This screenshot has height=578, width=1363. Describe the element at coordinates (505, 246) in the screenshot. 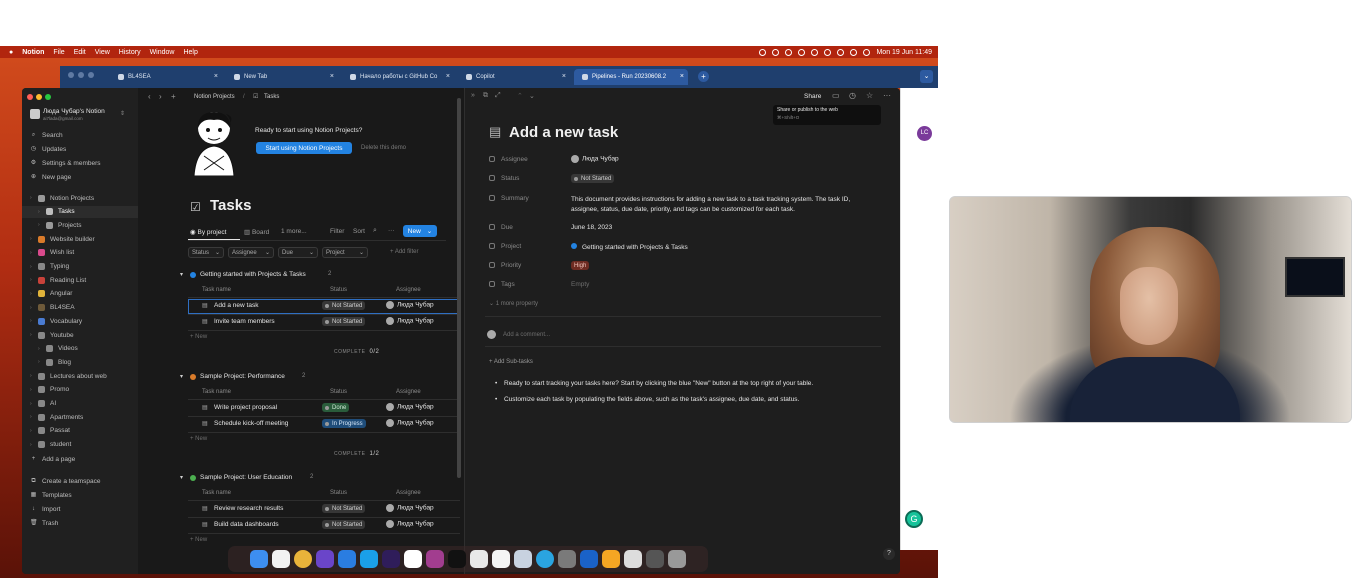

I see `property-label: Project` at that location.